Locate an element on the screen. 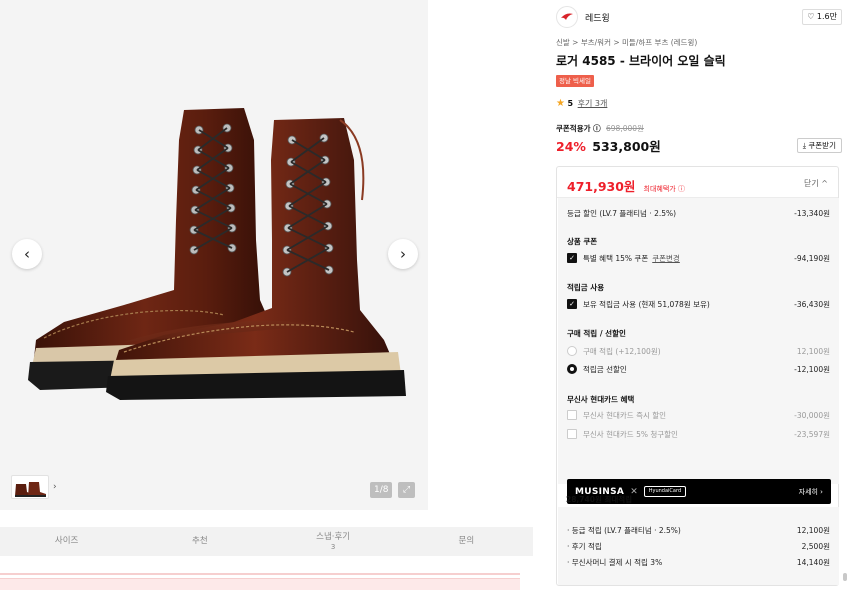 The height and width of the screenshot is (590, 850). tab-label: 사이즈 is located at coordinates (66, 541).